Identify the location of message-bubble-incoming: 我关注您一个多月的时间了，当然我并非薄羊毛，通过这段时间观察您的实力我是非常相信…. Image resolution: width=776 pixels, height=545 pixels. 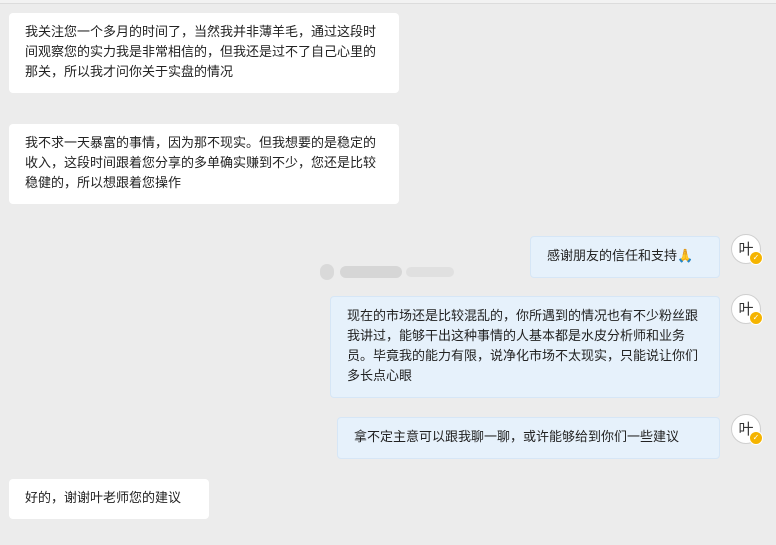
(204, 53).